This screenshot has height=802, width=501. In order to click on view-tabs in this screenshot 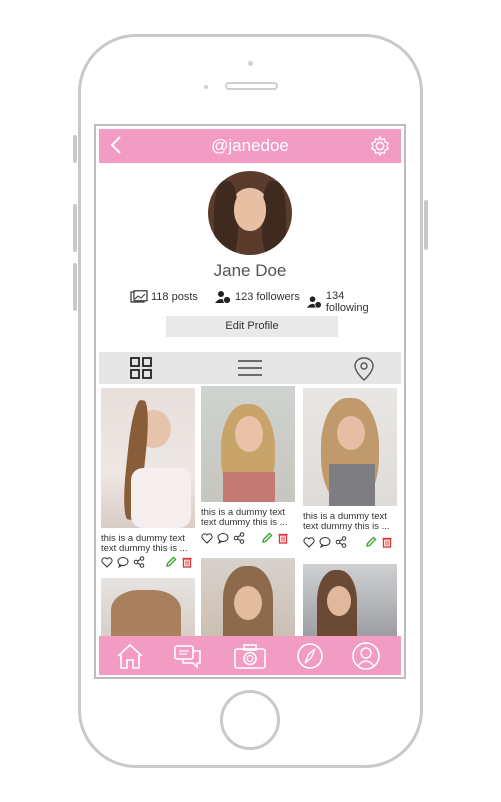, I will do `click(250, 368)`.